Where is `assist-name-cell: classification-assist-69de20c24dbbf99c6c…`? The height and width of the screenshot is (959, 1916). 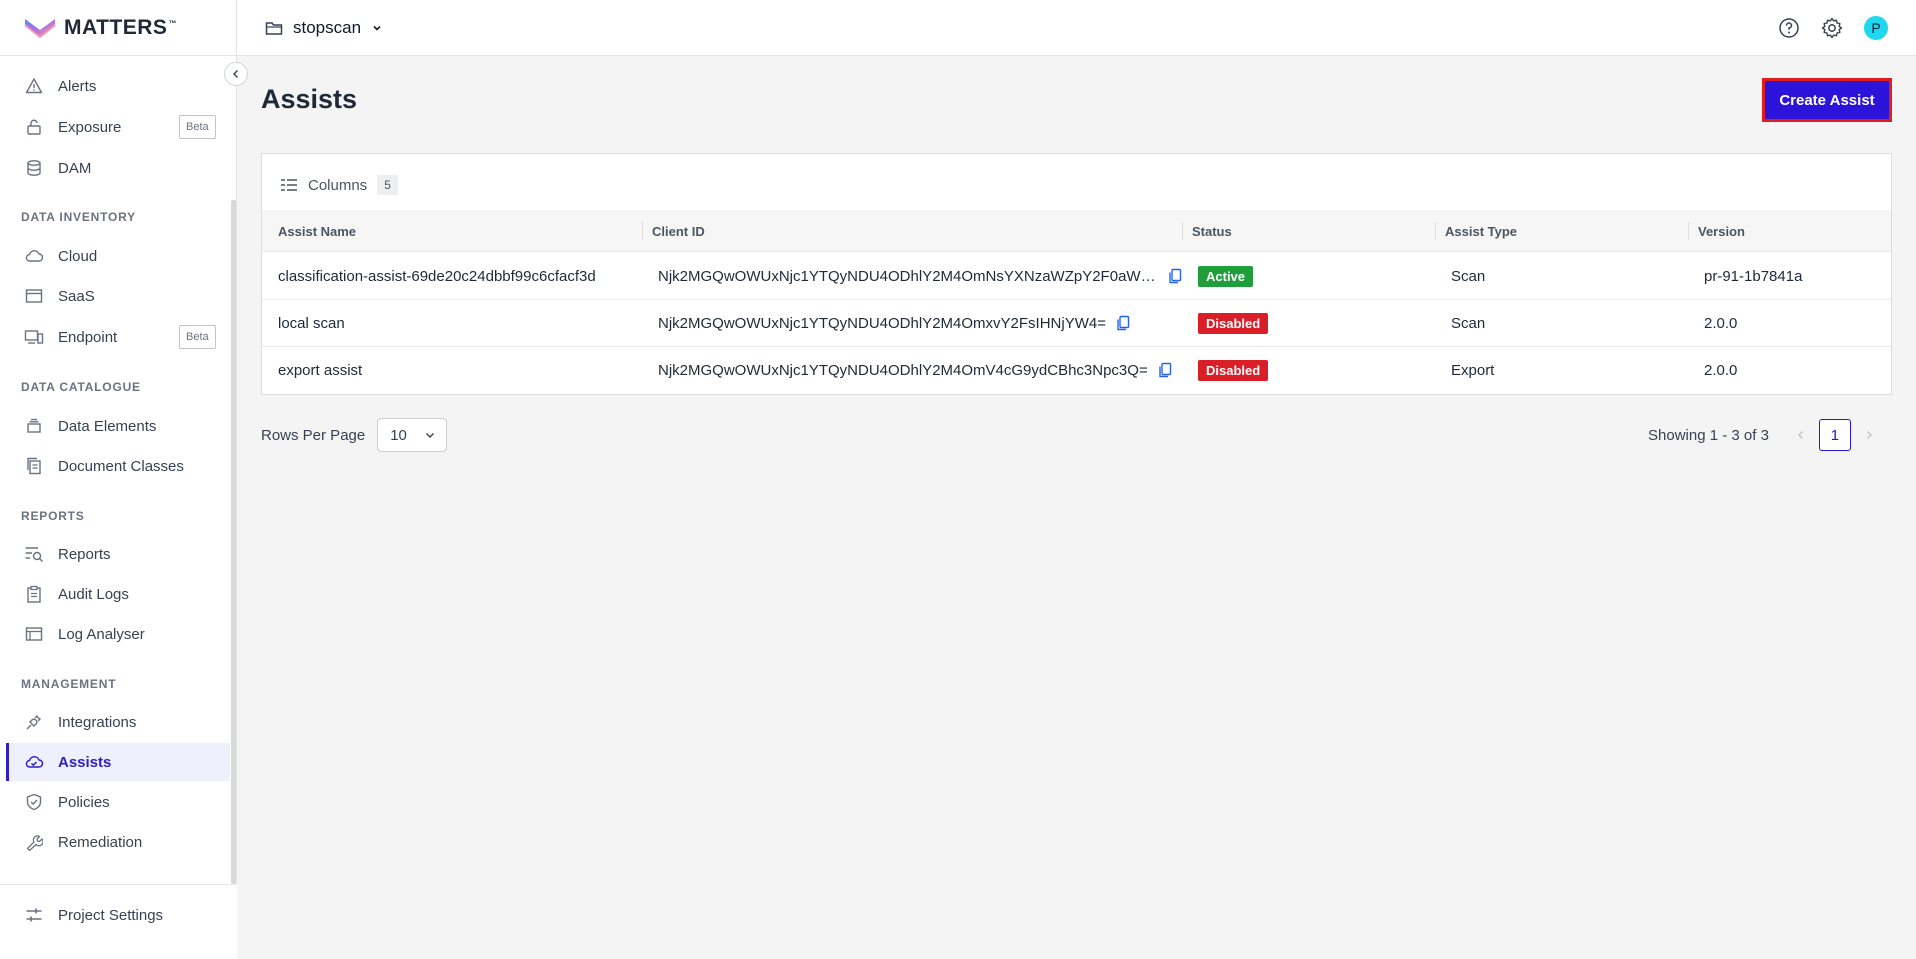
assist-name-cell: classification-assist-69de20c24dbbf99c6c… is located at coordinates (437, 276).